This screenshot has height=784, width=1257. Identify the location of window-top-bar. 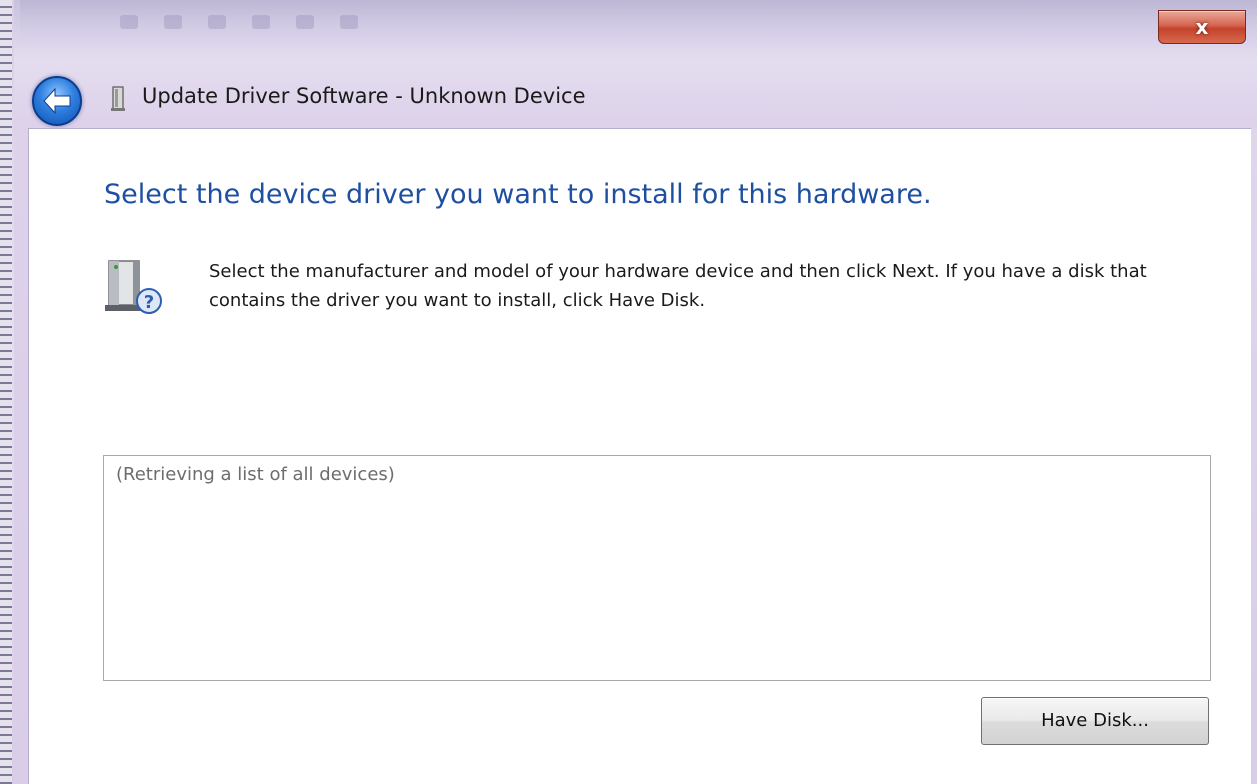
(638, 23).